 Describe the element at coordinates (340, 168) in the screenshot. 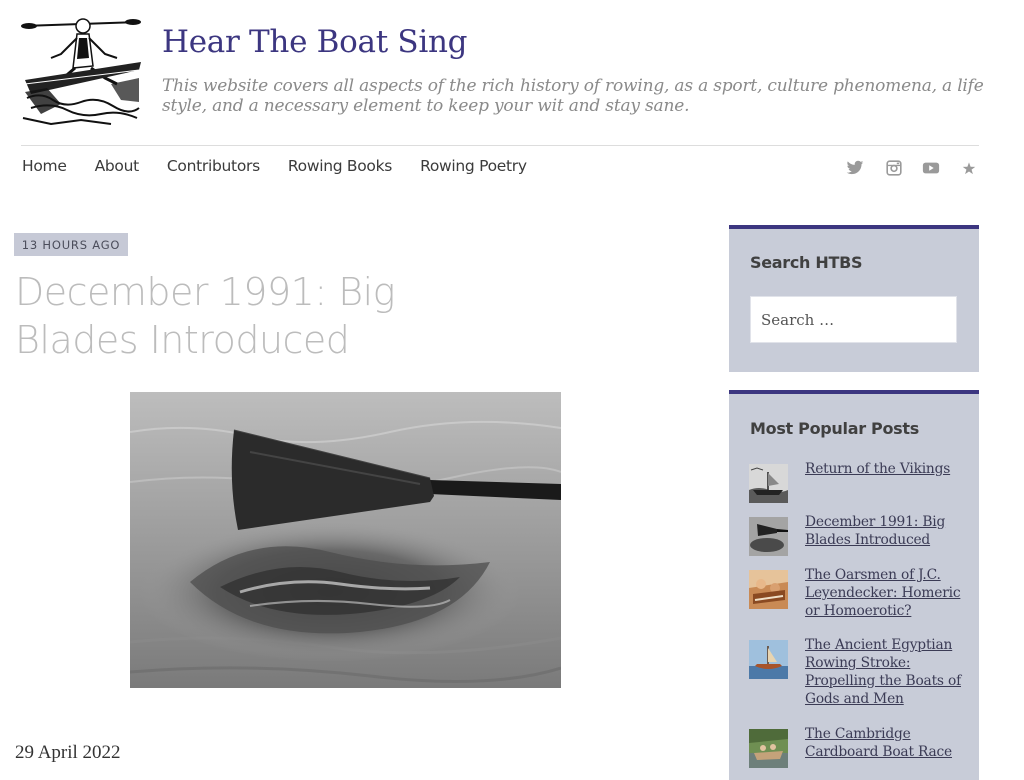

I see `nav-item-rowing-books: Rowing Books` at that location.